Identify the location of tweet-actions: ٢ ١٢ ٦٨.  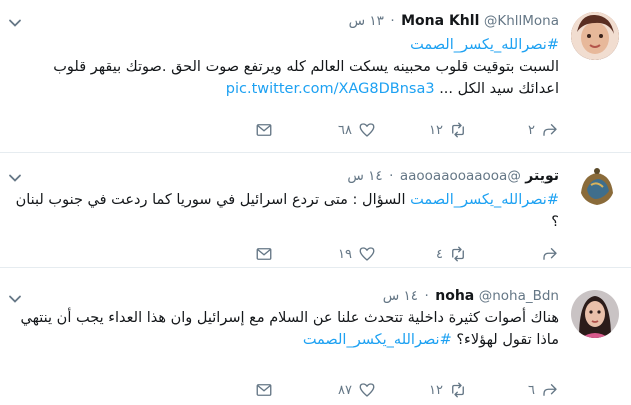
(404, 131).